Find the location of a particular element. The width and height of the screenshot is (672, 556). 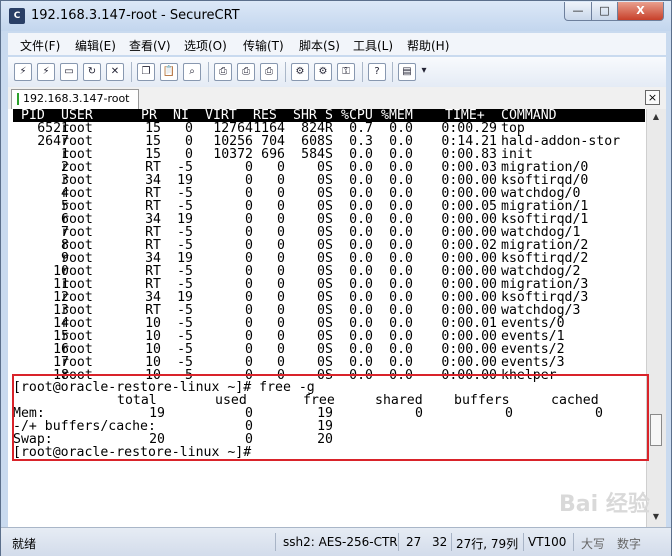

minimize-icon: — is located at coordinates (578, 10).